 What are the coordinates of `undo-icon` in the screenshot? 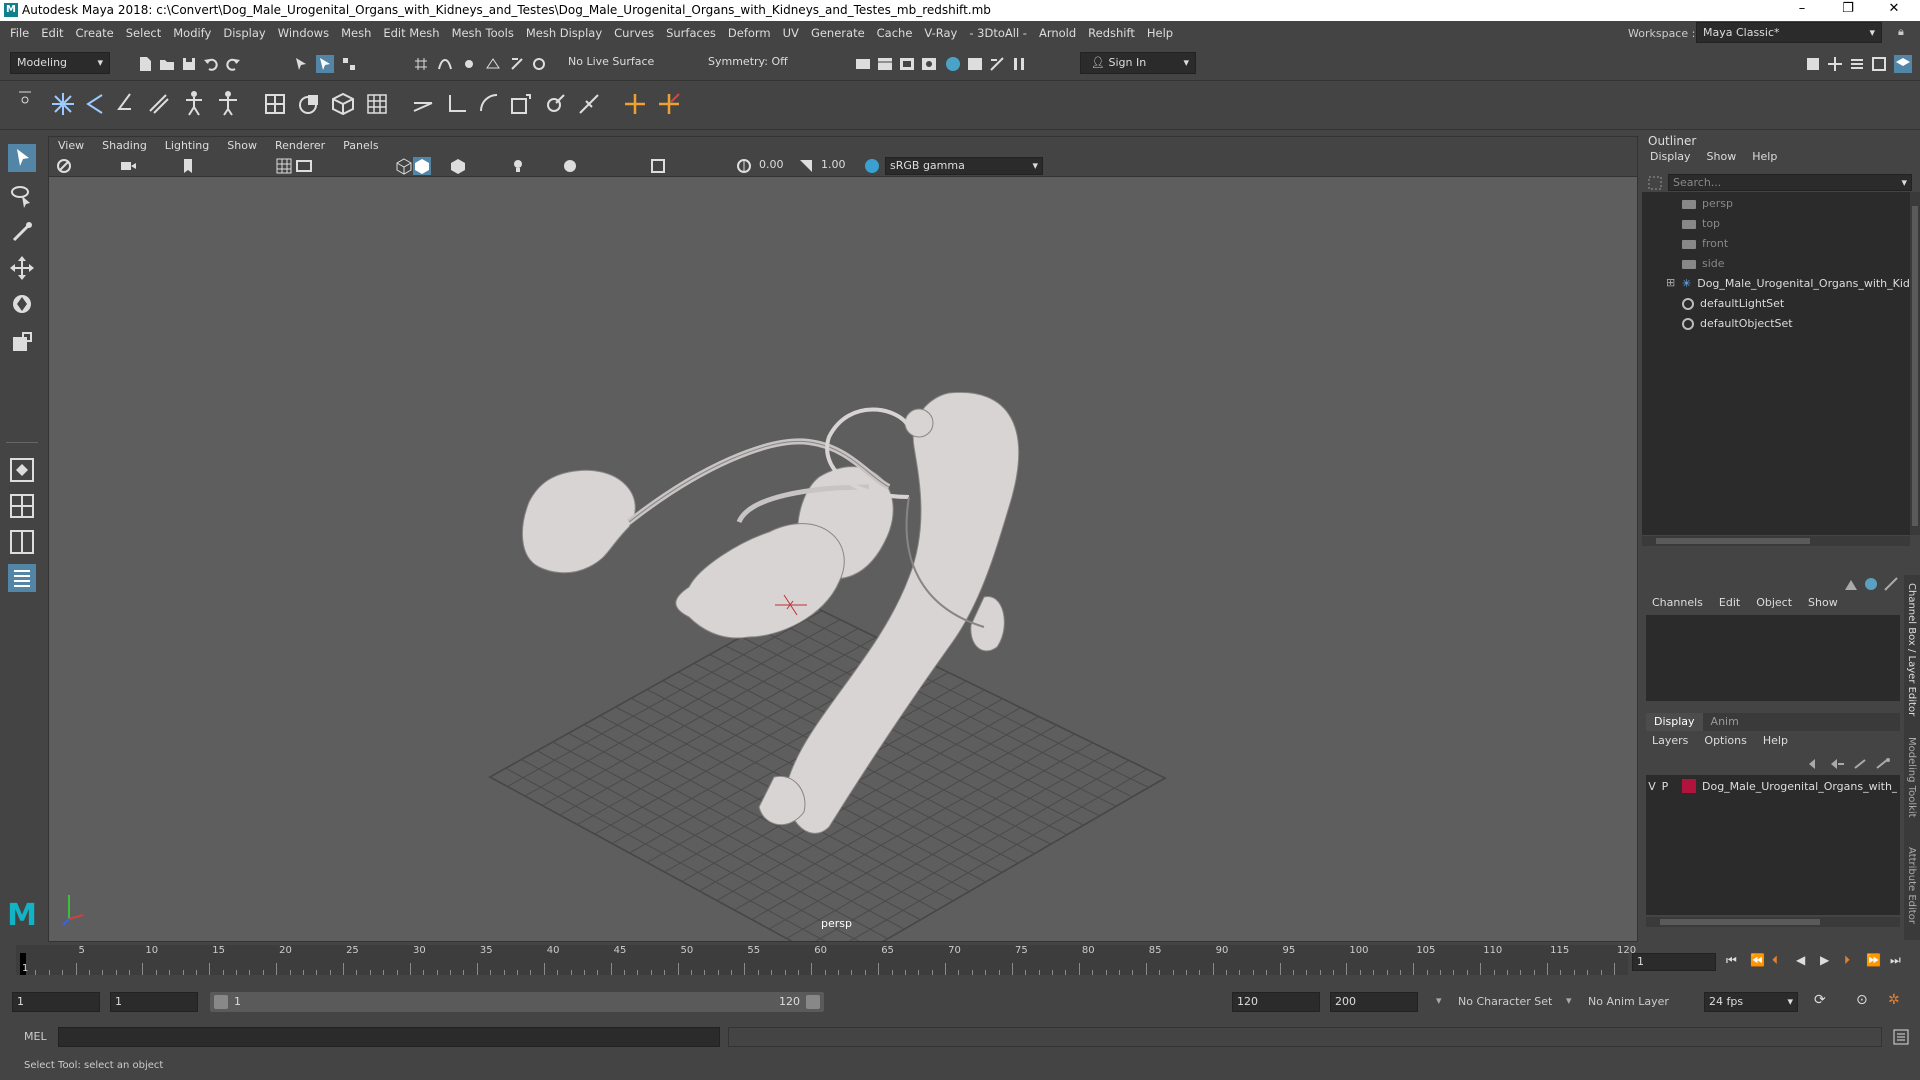 It's located at (211, 64).